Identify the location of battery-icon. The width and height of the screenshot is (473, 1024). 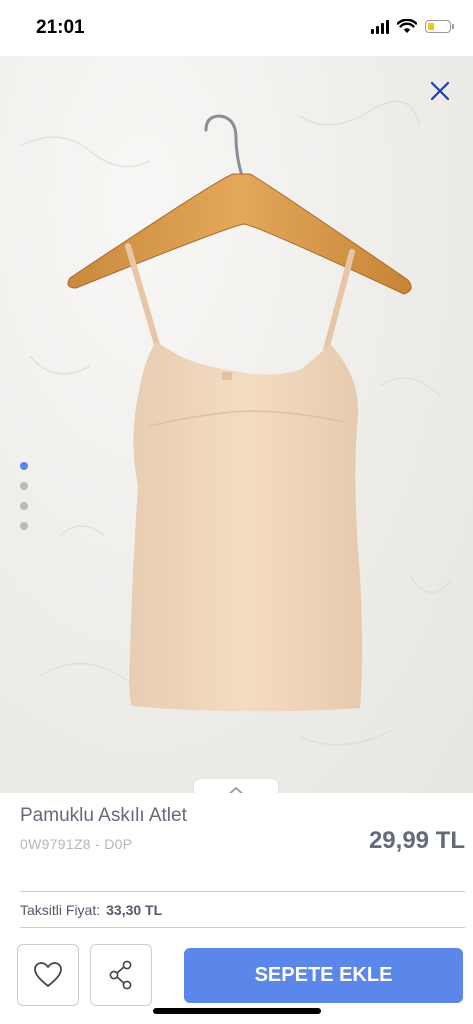
(439, 26).